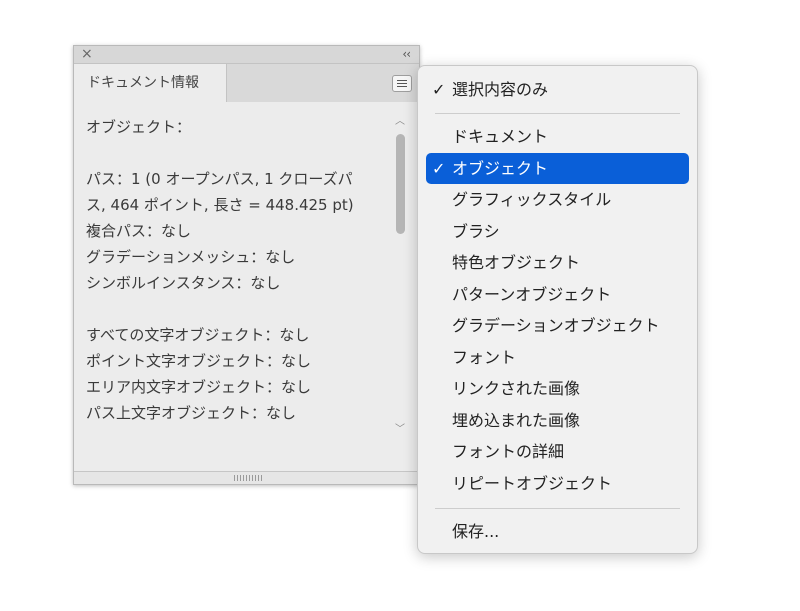  I want to click on symbol-instances-info: シンボルインスタンス：なし, so click(183, 283).